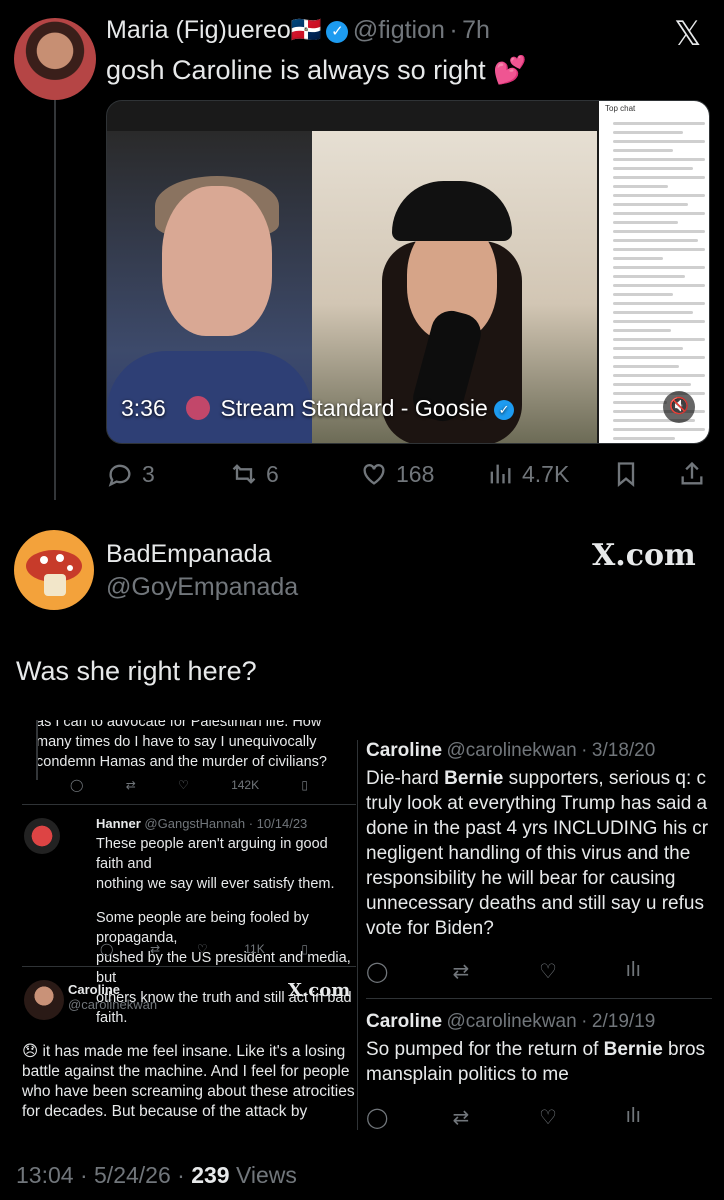 The image size is (724, 1200). What do you see at coordinates (195, 823) in the screenshot?
I see `reply-author-handle: @GangstHannah` at bounding box center [195, 823].